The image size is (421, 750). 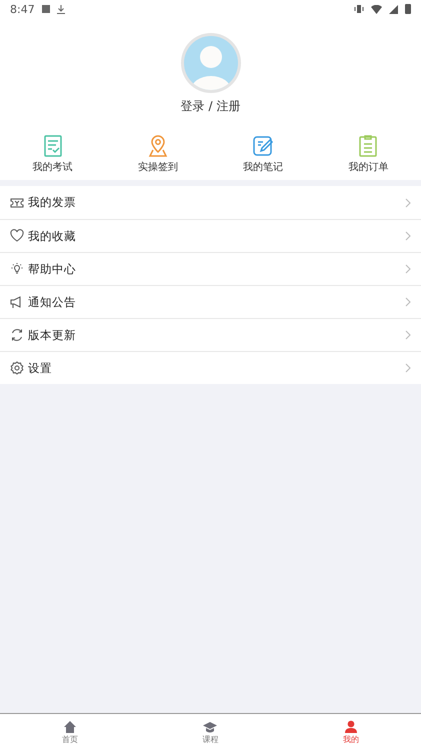 I want to click on tab: 课程, so click(x=210, y=732).